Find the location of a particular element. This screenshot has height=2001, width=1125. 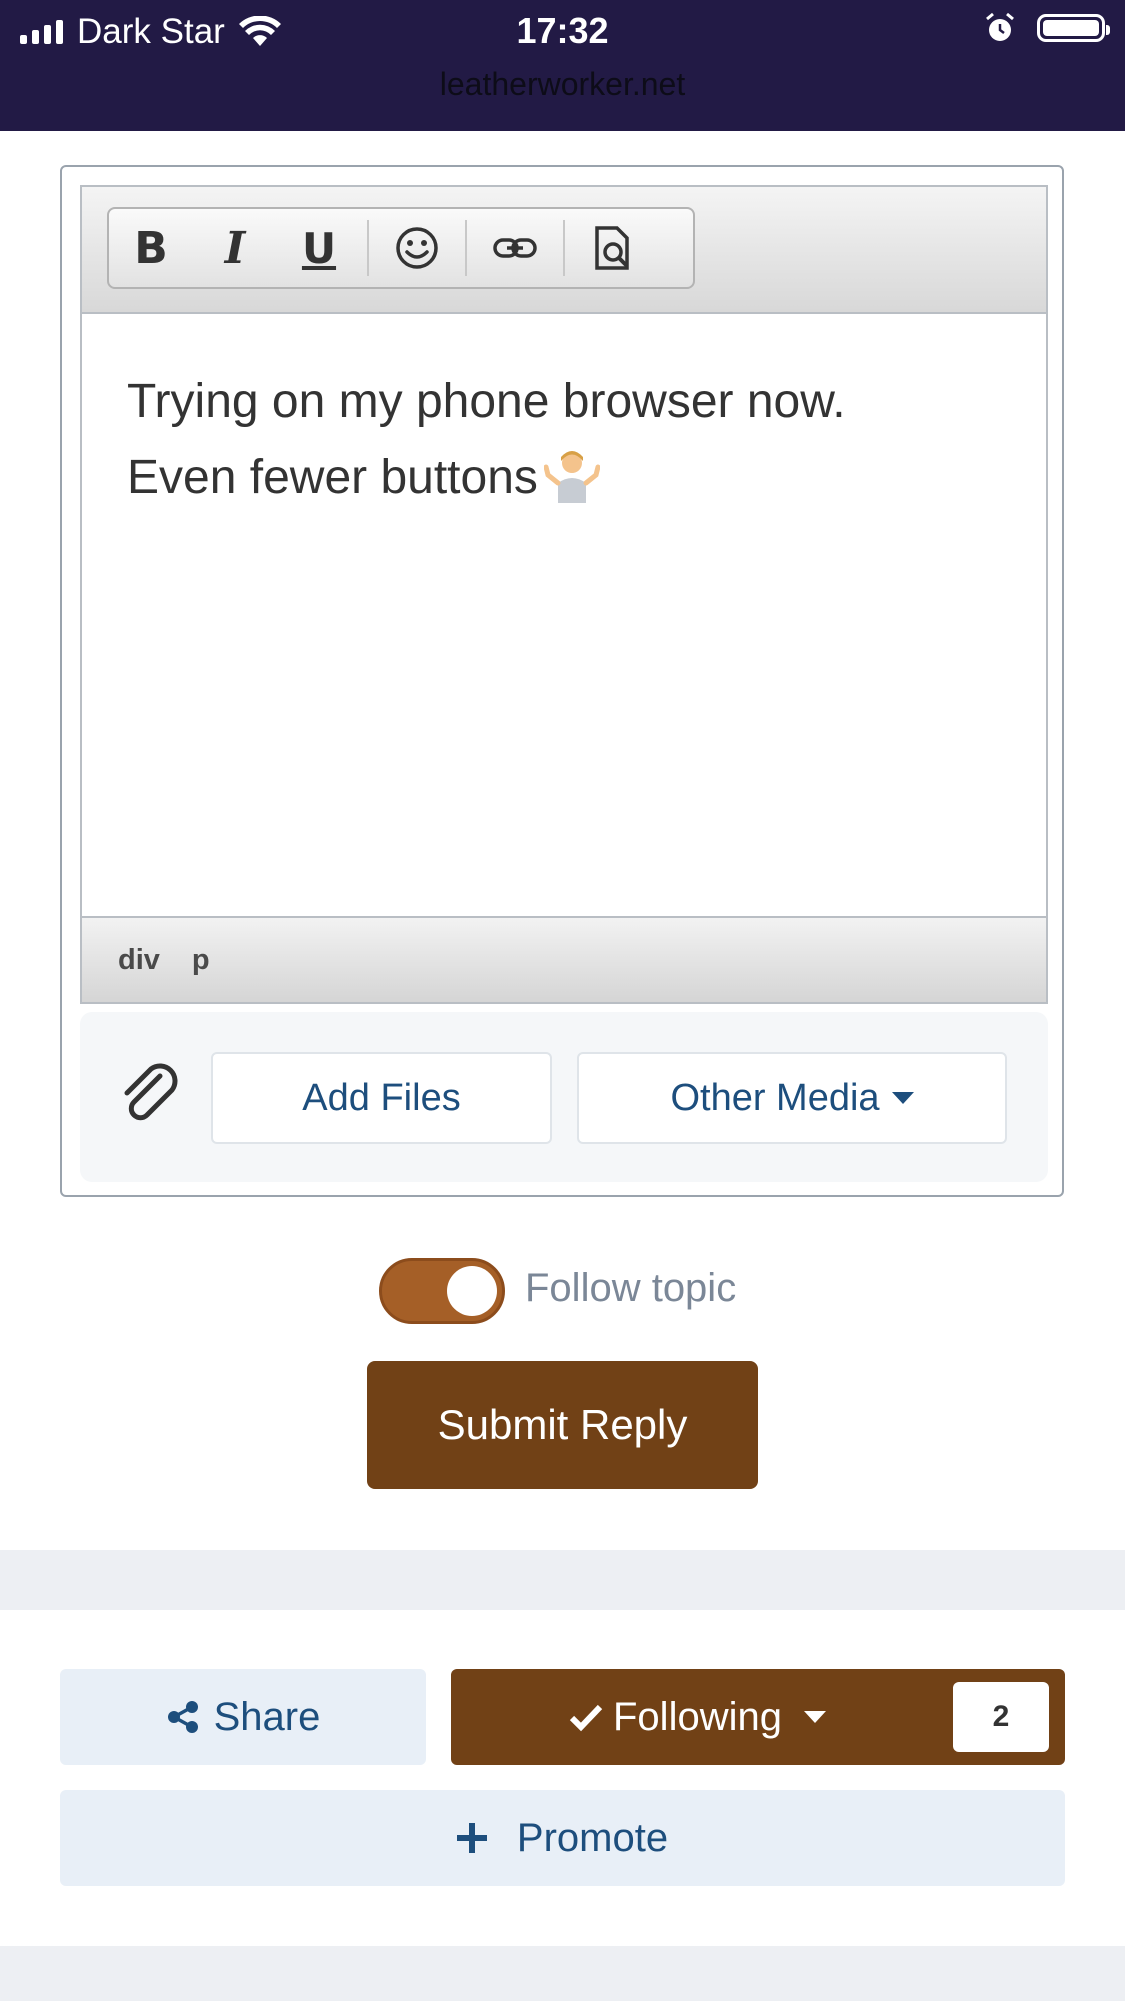

other-media-button: Other Media is located at coordinates (792, 1098).